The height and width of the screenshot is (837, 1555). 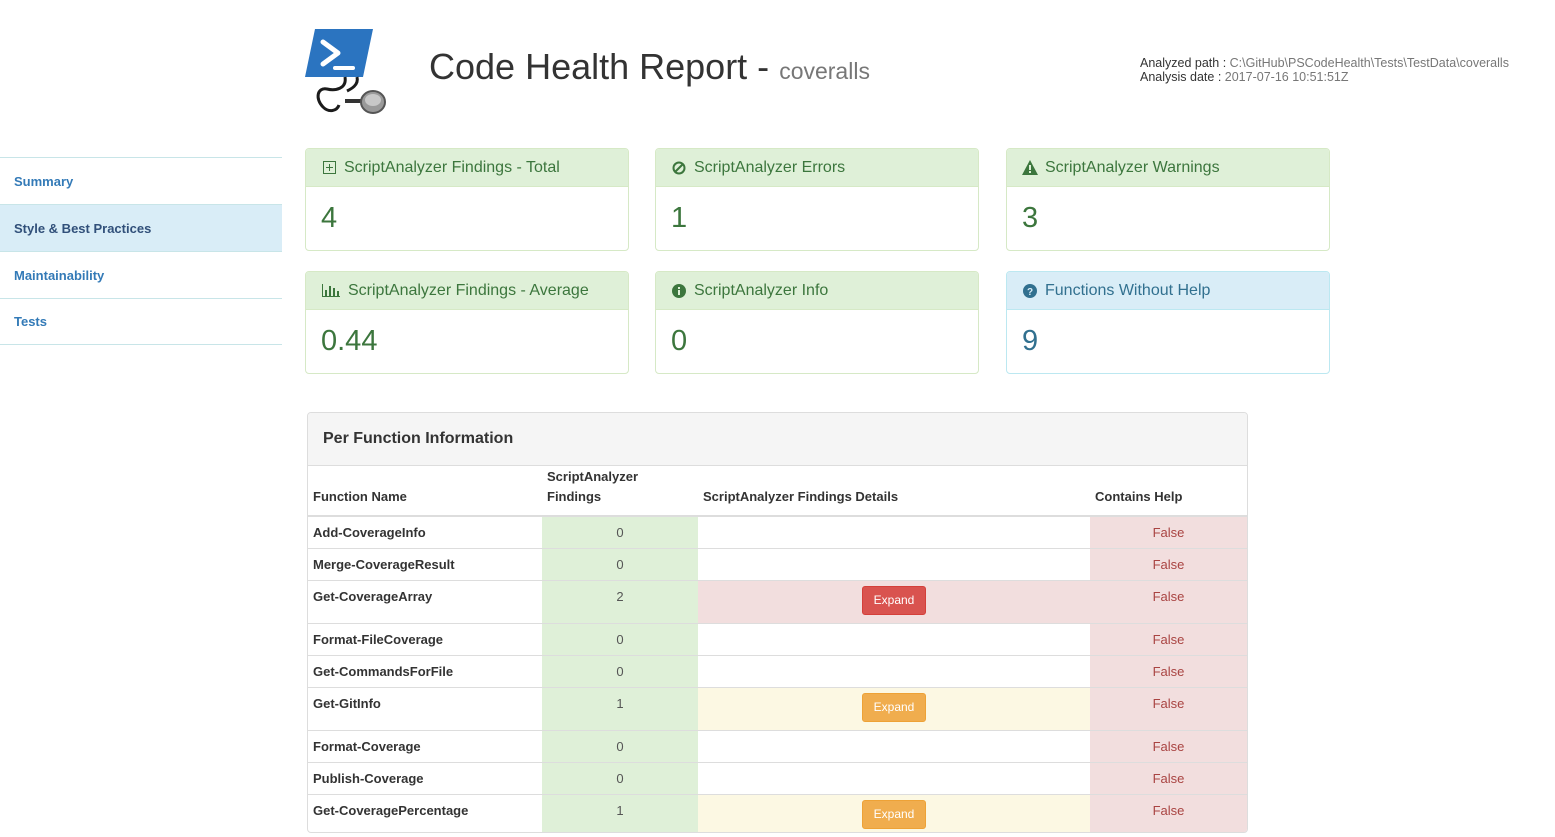 What do you see at coordinates (1030, 218) in the screenshot?
I see `panel-value: 3` at bounding box center [1030, 218].